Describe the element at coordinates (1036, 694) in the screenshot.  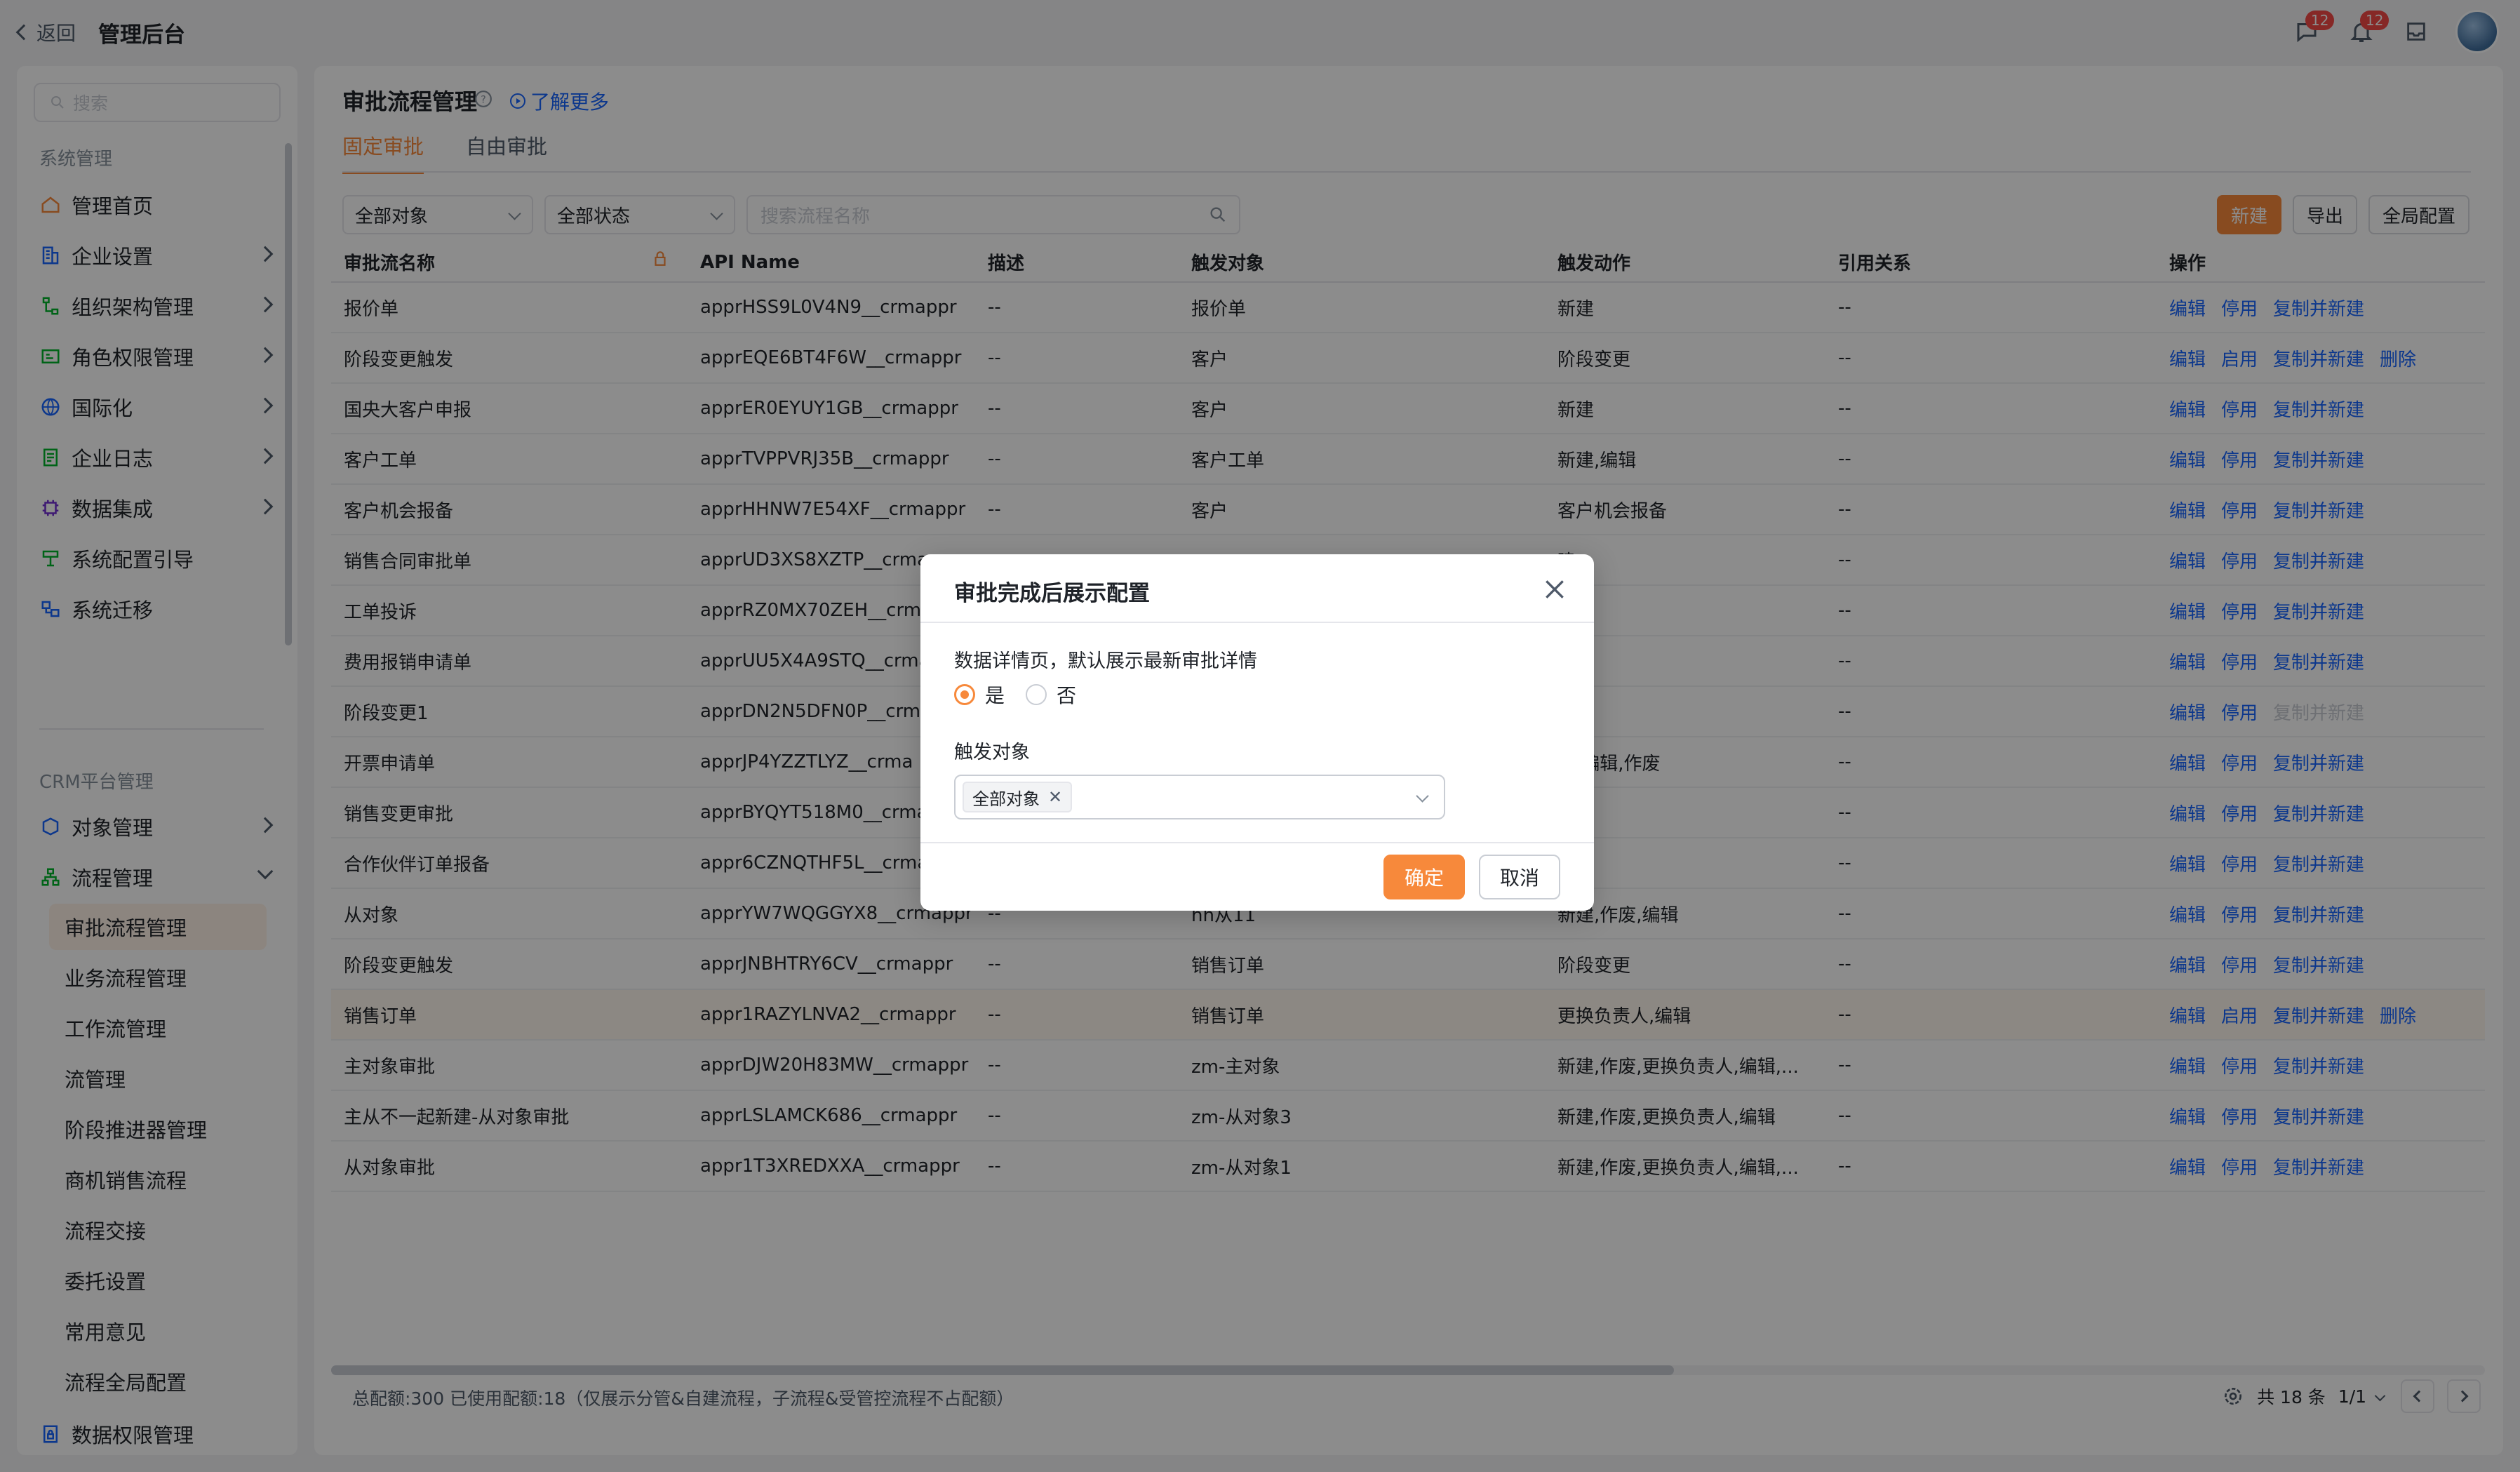
I see `radio-unchecked-icon` at that location.